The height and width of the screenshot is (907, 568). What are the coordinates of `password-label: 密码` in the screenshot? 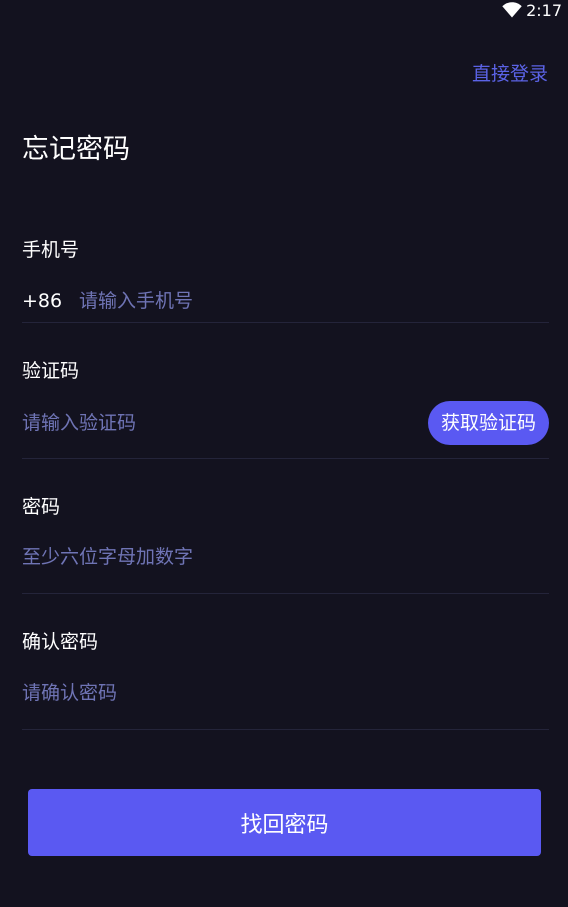 It's located at (41, 507).